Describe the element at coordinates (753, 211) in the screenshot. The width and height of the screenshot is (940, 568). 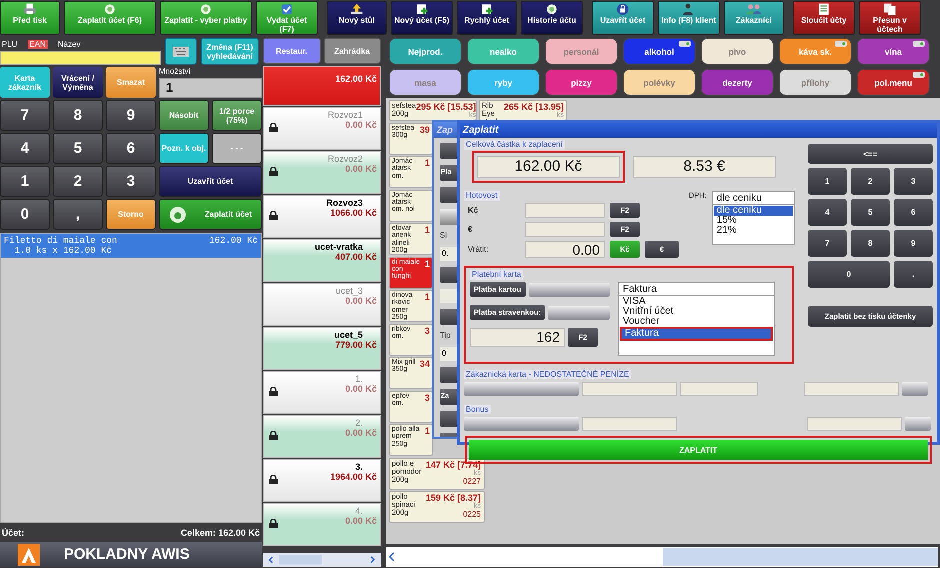
I see `vat-option: dle ceniku` at that location.